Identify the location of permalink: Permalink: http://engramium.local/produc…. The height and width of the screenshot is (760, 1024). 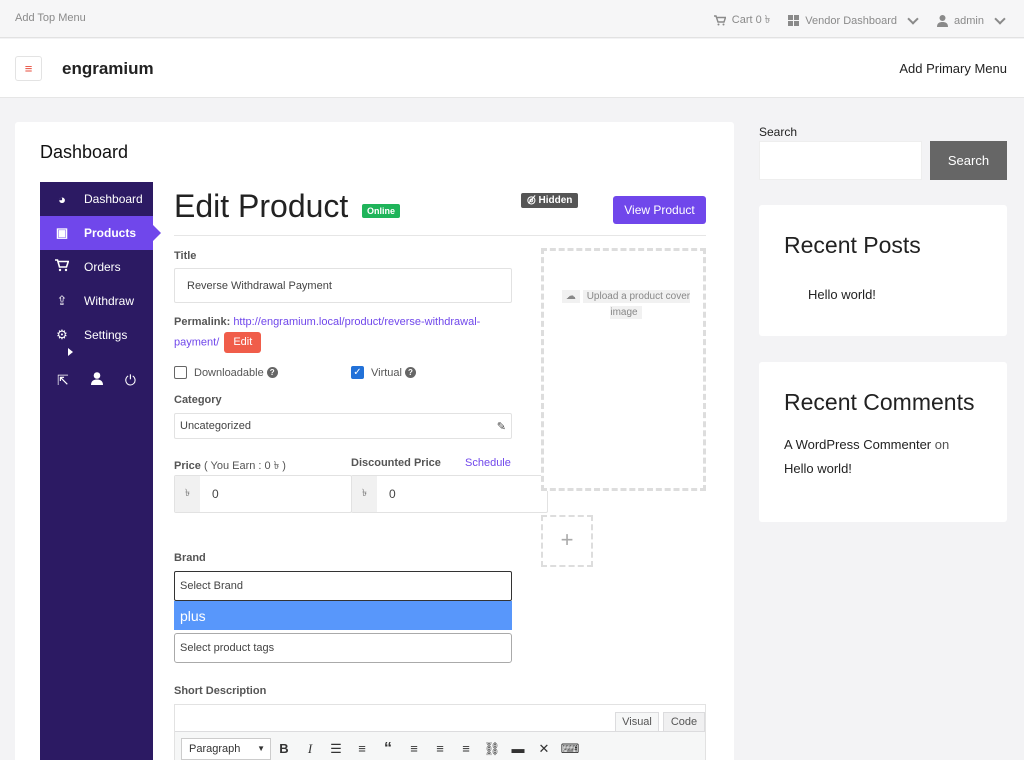
(339, 332).